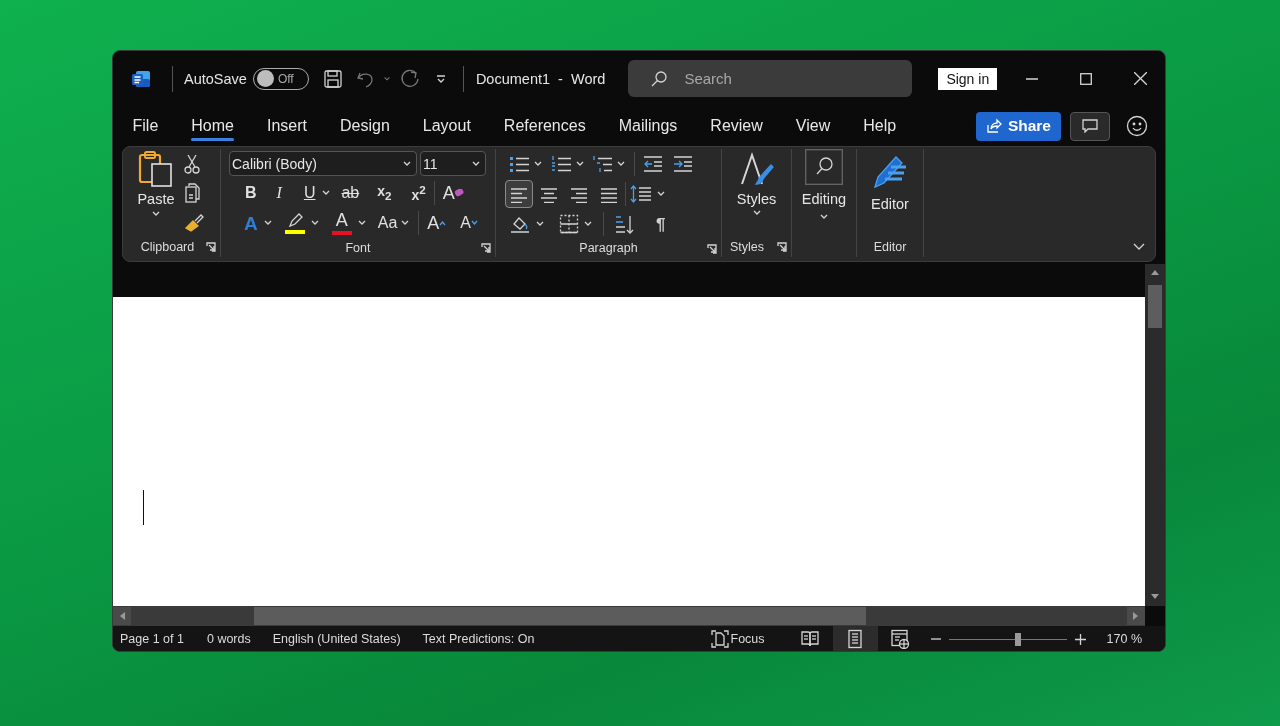 This screenshot has height=726, width=1280. I want to click on comment-icon, so click(1090, 126).